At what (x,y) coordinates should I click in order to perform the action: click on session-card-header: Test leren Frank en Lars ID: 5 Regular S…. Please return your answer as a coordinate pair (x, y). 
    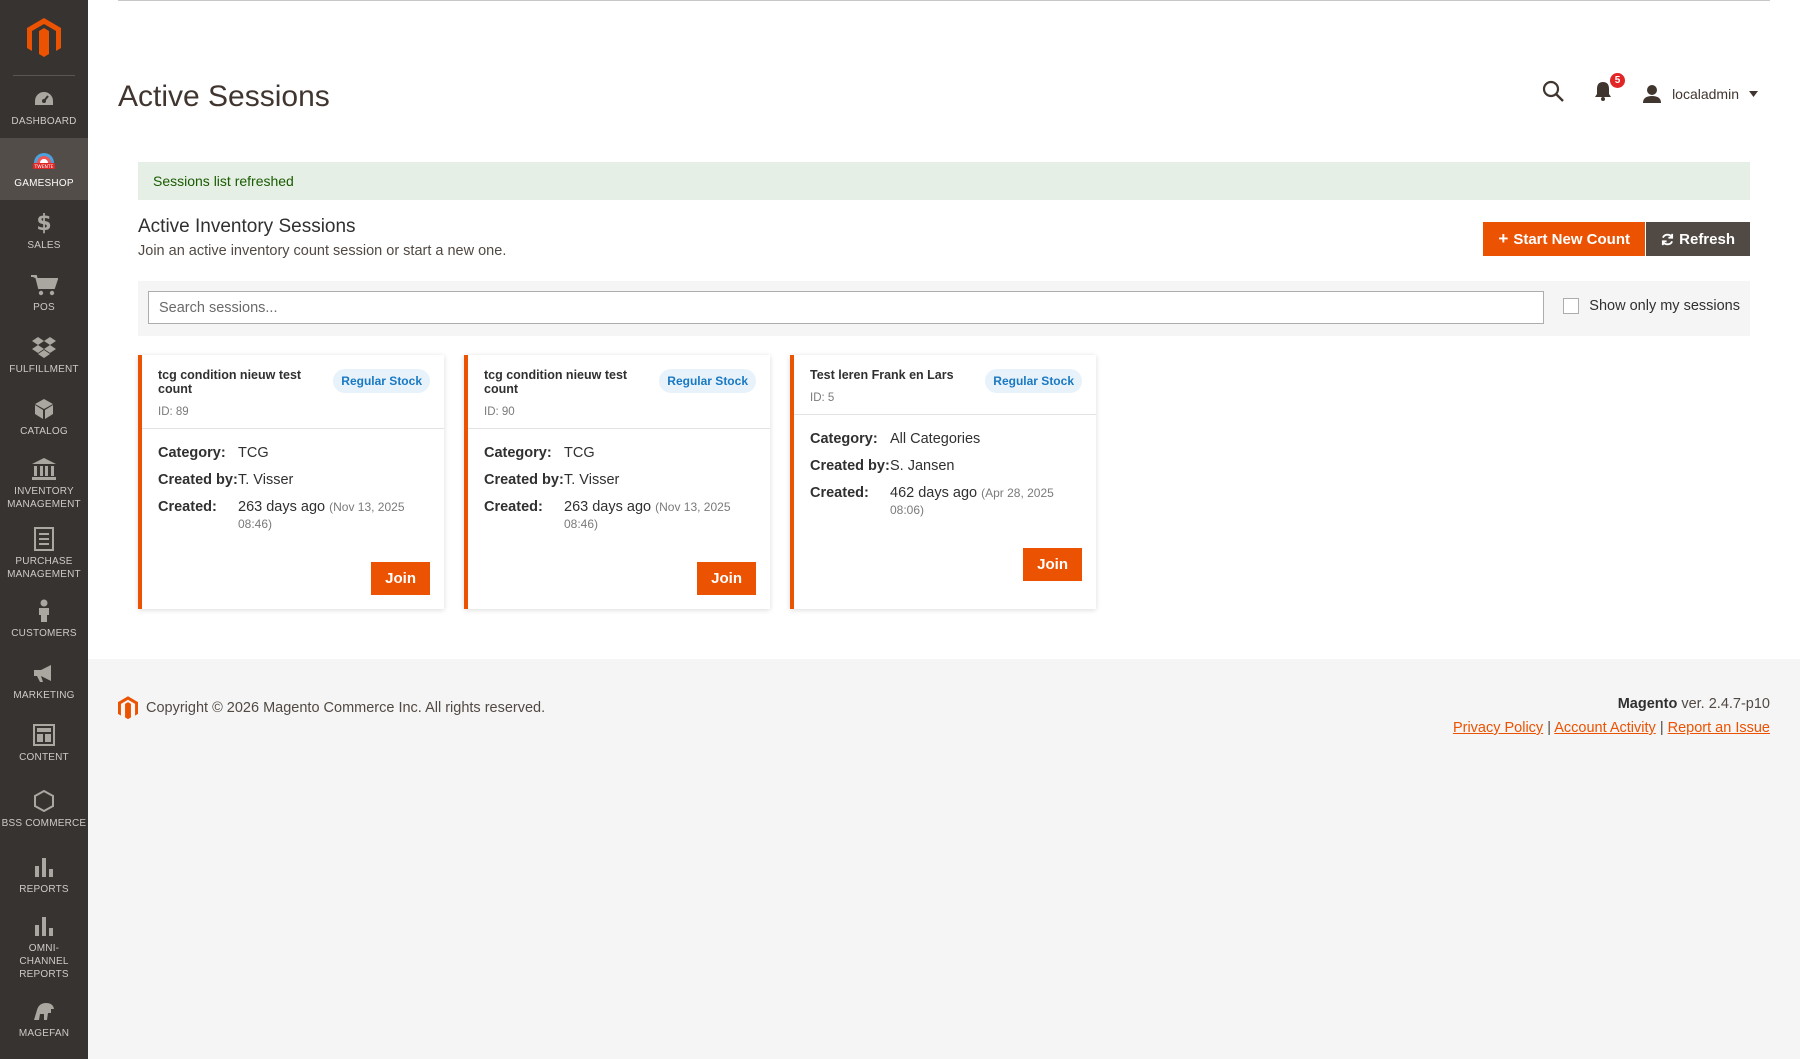
    Looking at the image, I should click on (945, 385).